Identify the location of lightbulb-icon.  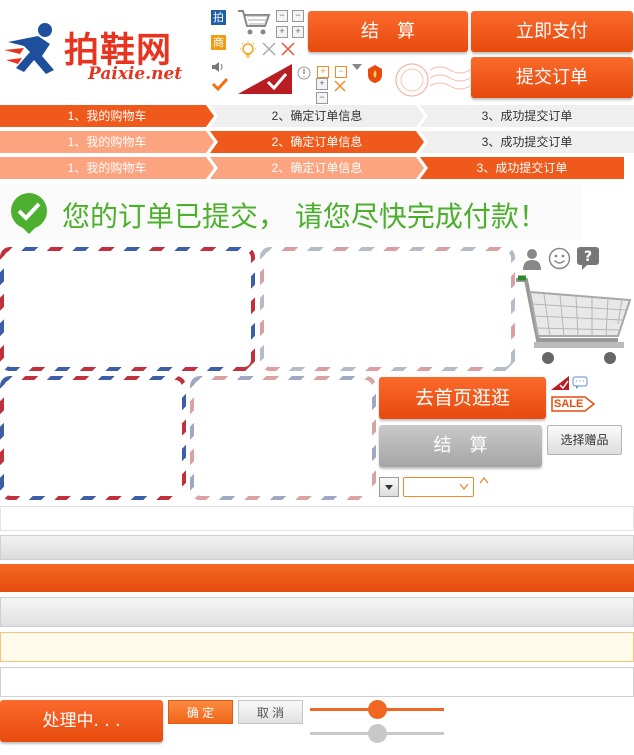
(248, 49).